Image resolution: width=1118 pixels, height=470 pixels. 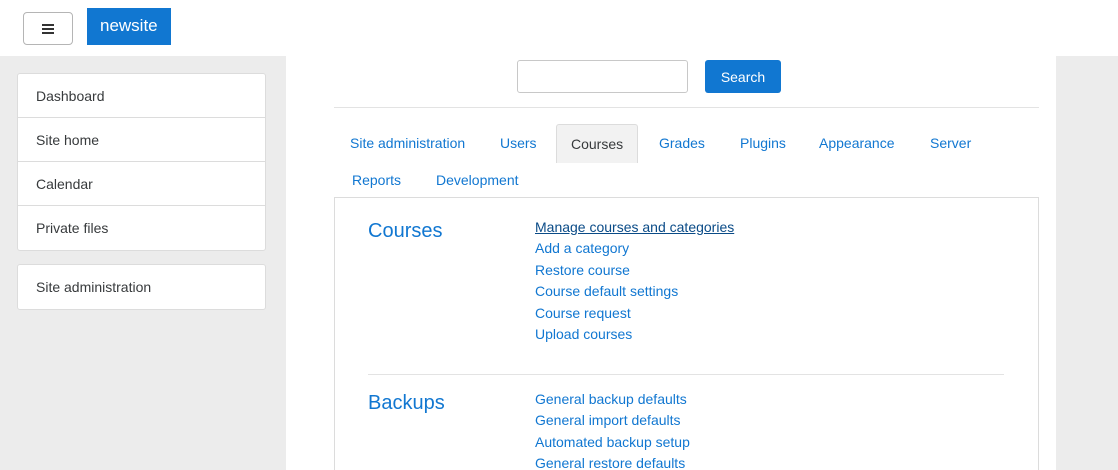 What do you see at coordinates (583, 313) in the screenshot?
I see `link-course-request: Course request` at bounding box center [583, 313].